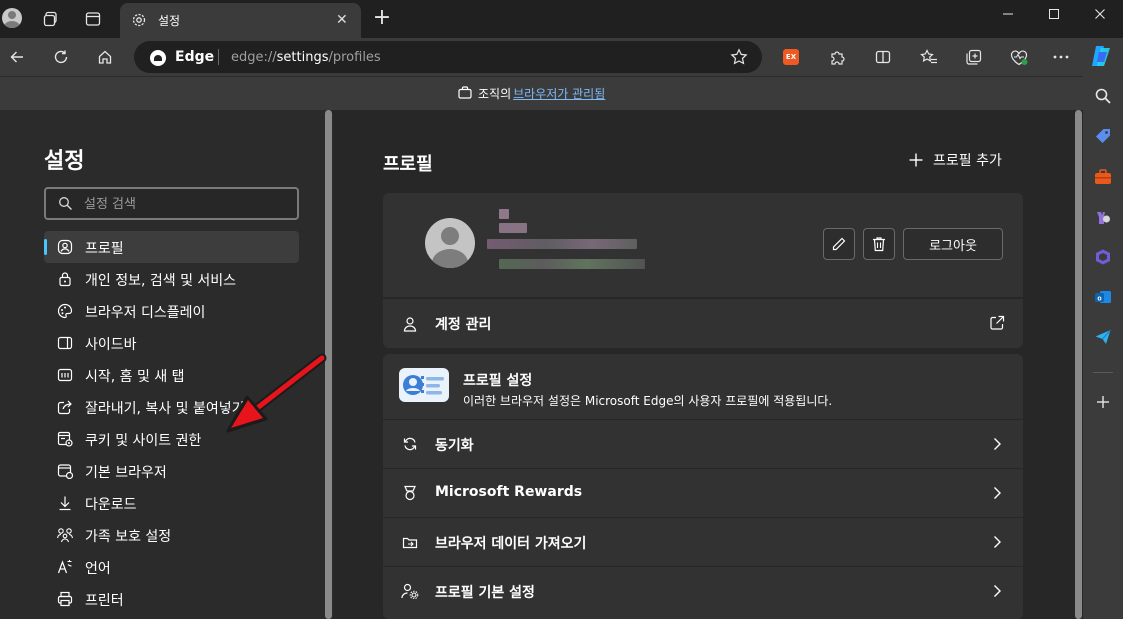 This screenshot has height=619, width=1123. What do you see at coordinates (410, 444) in the screenshot?
I see `sync-icon` at bounding box center [410, 444].